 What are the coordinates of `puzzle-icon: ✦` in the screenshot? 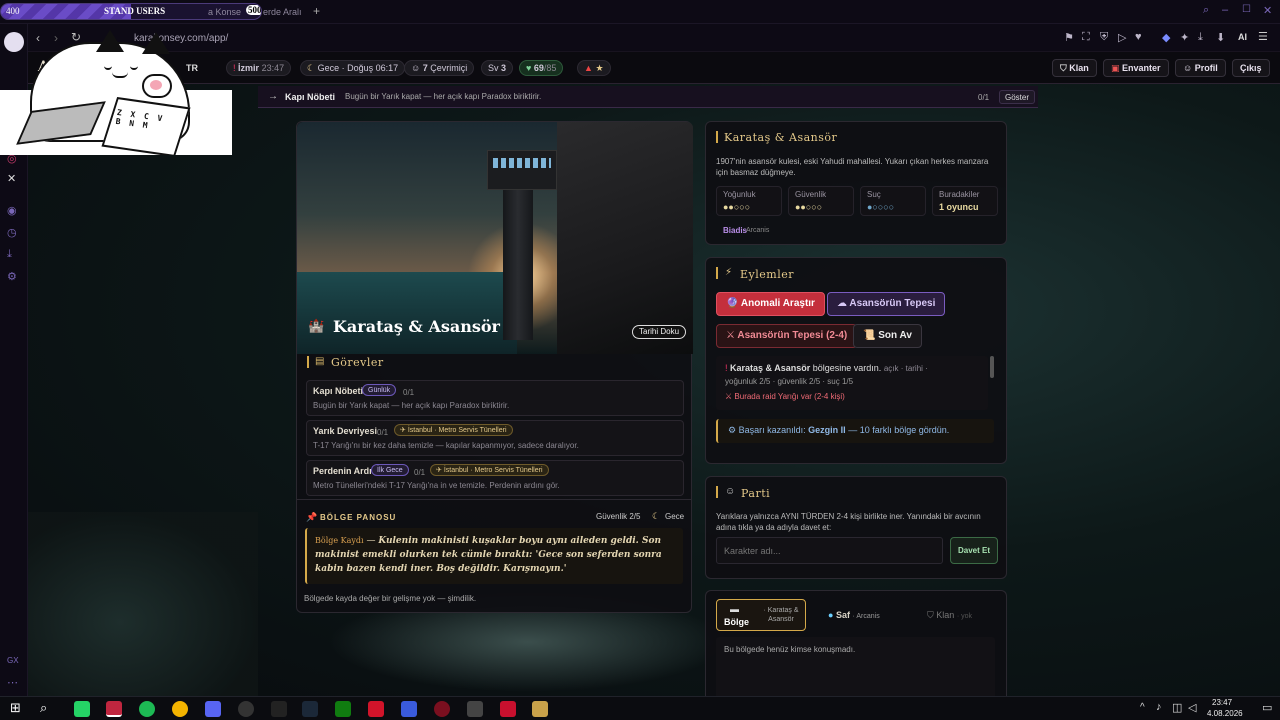 It's located at (1184, 37).